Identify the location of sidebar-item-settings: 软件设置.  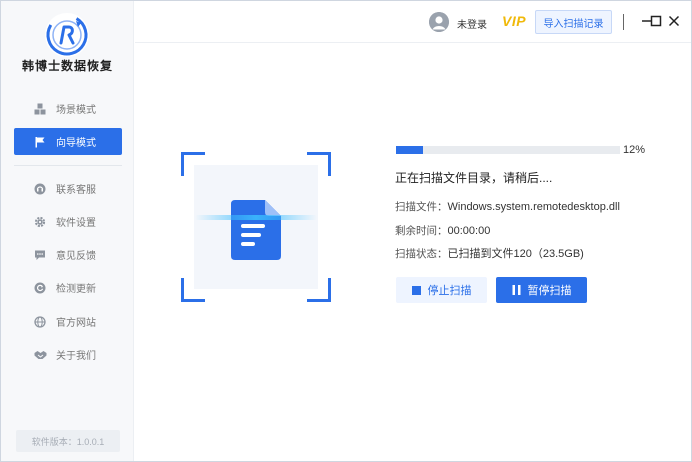
(68, 221).